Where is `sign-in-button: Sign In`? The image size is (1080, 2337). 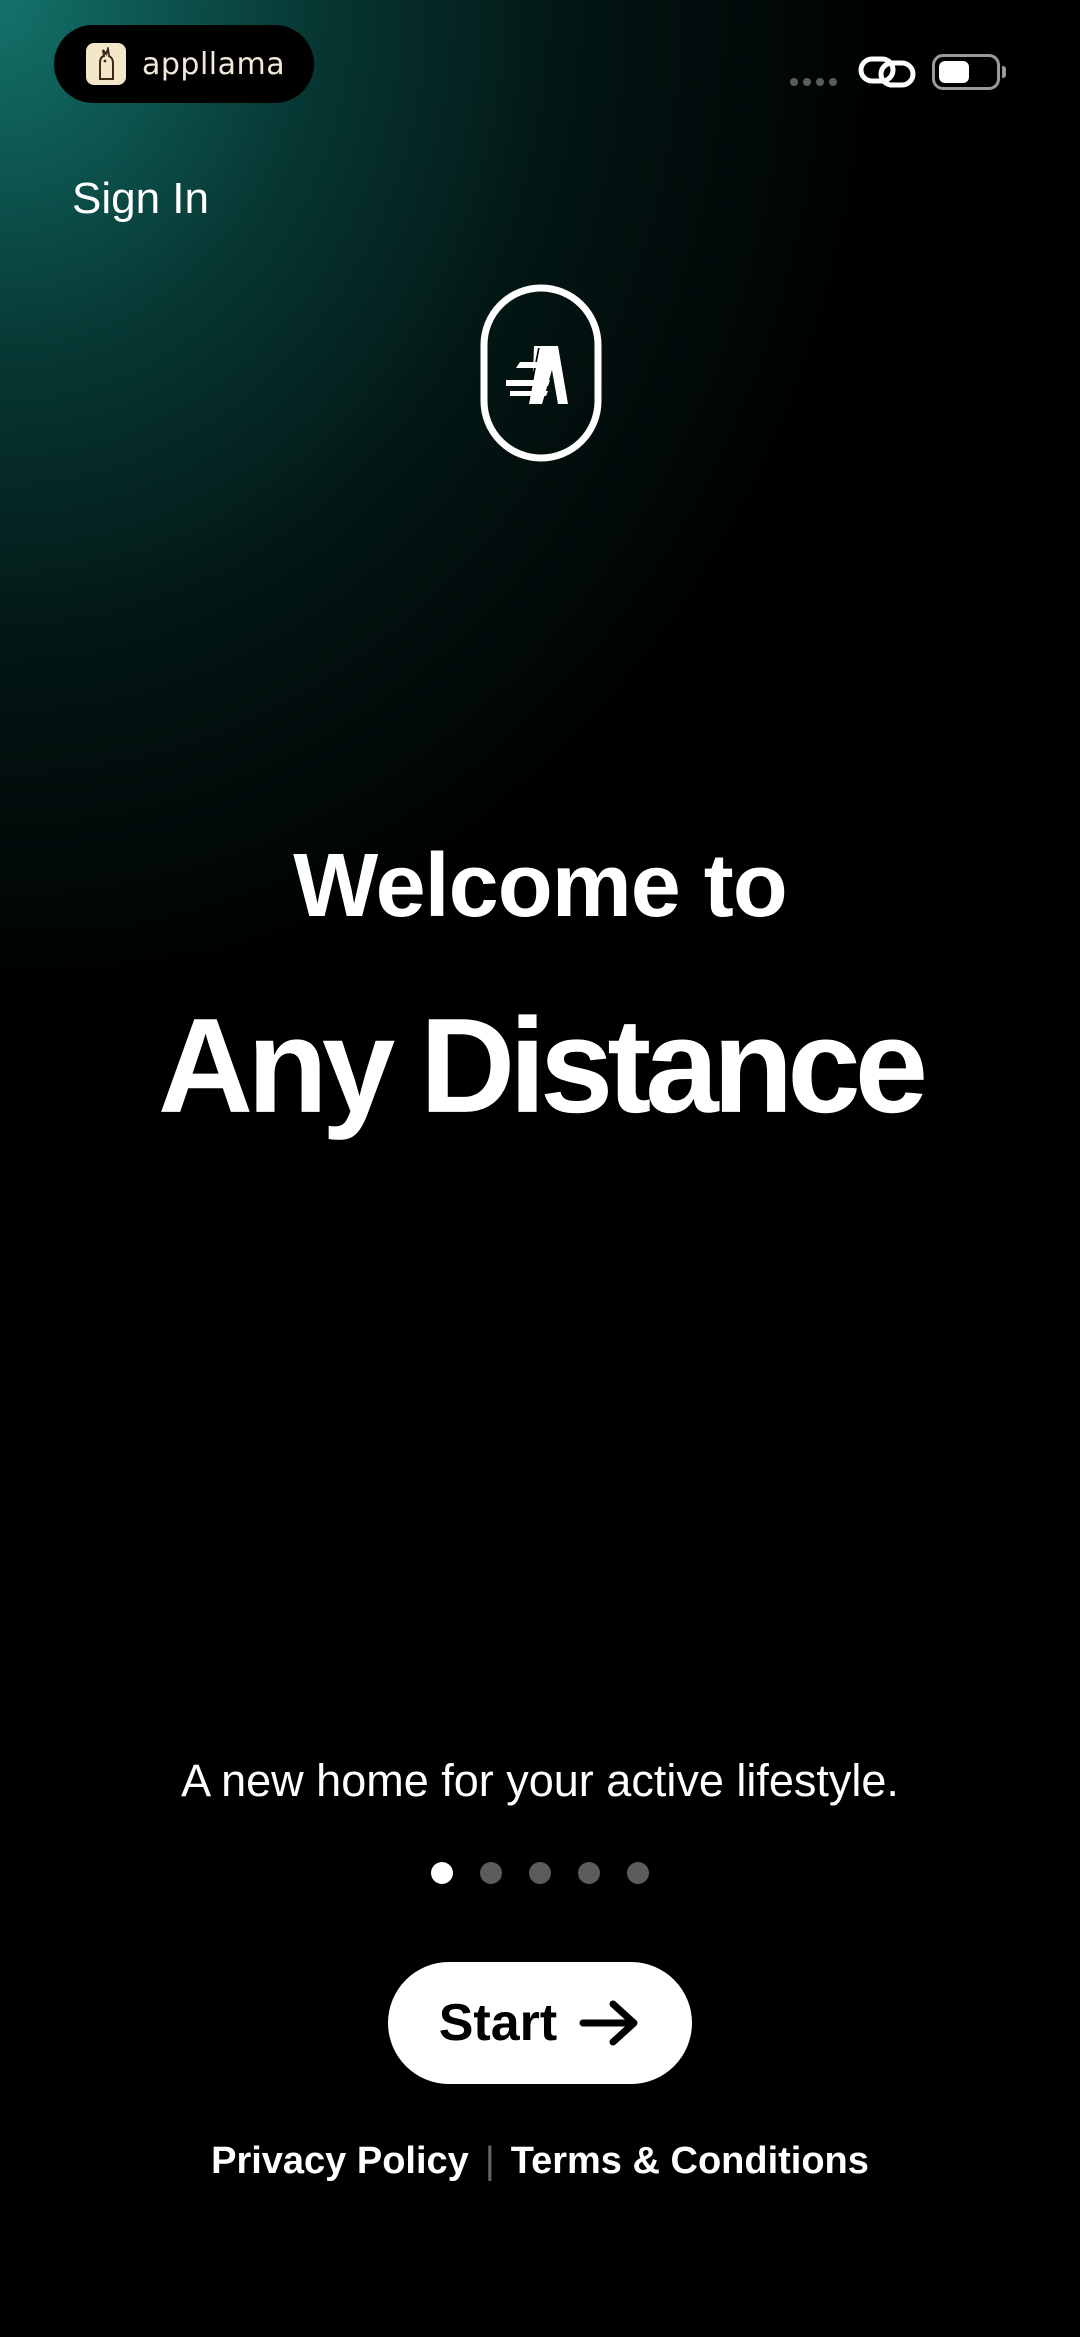 sign-in-button: Sign In is located at coordinates (140, 199).